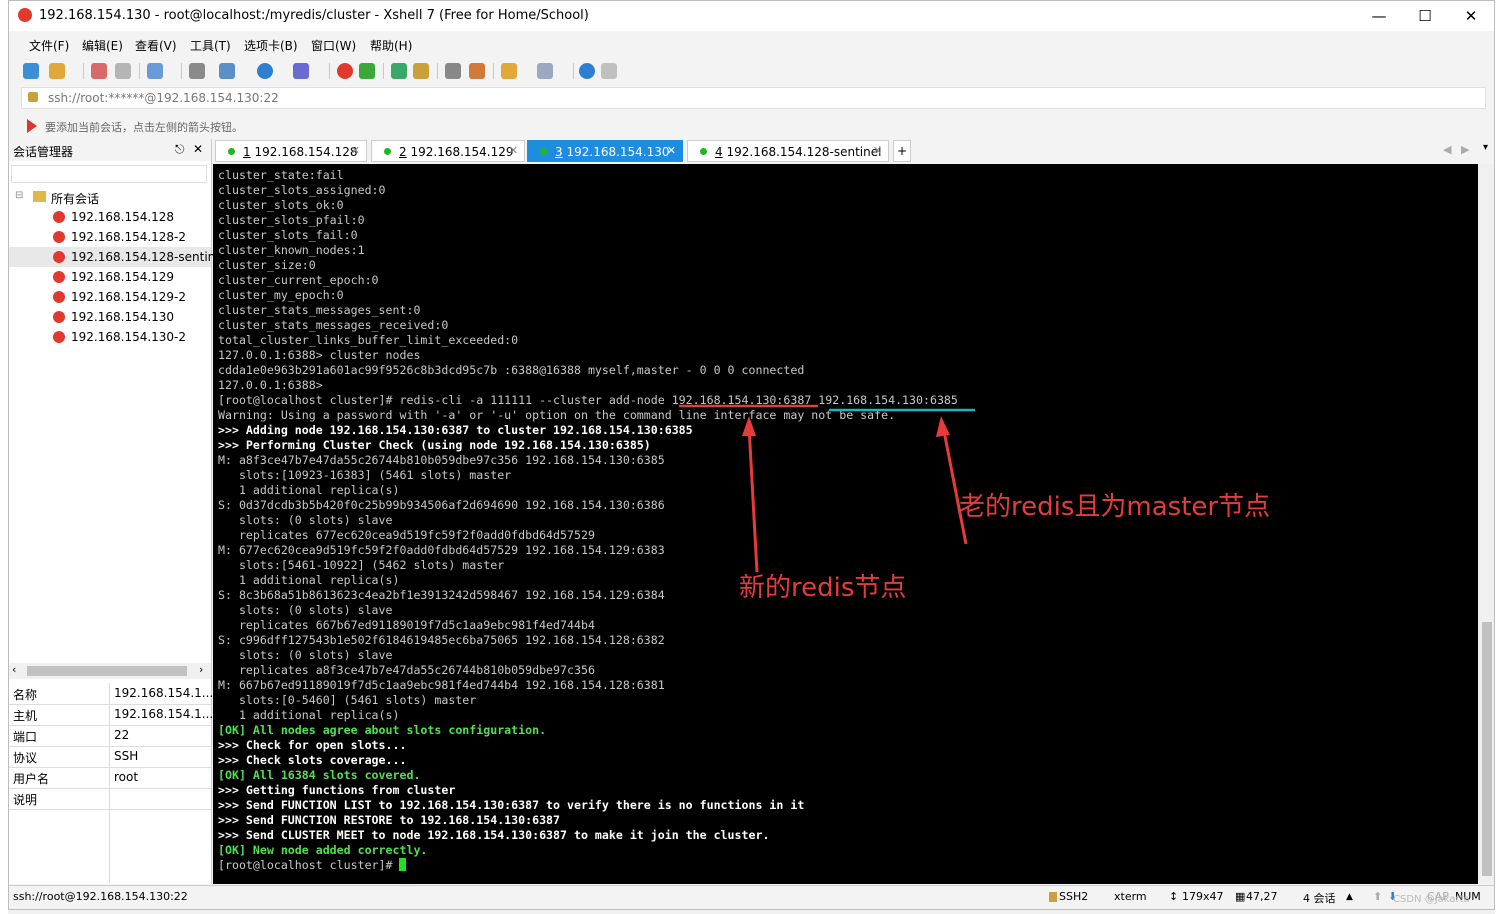 This screenshot has height=914, width=1501. Describe the element at coordinates (102, 45) in the screenshot. I see `menu-edit: 编辑(E)` at that location.